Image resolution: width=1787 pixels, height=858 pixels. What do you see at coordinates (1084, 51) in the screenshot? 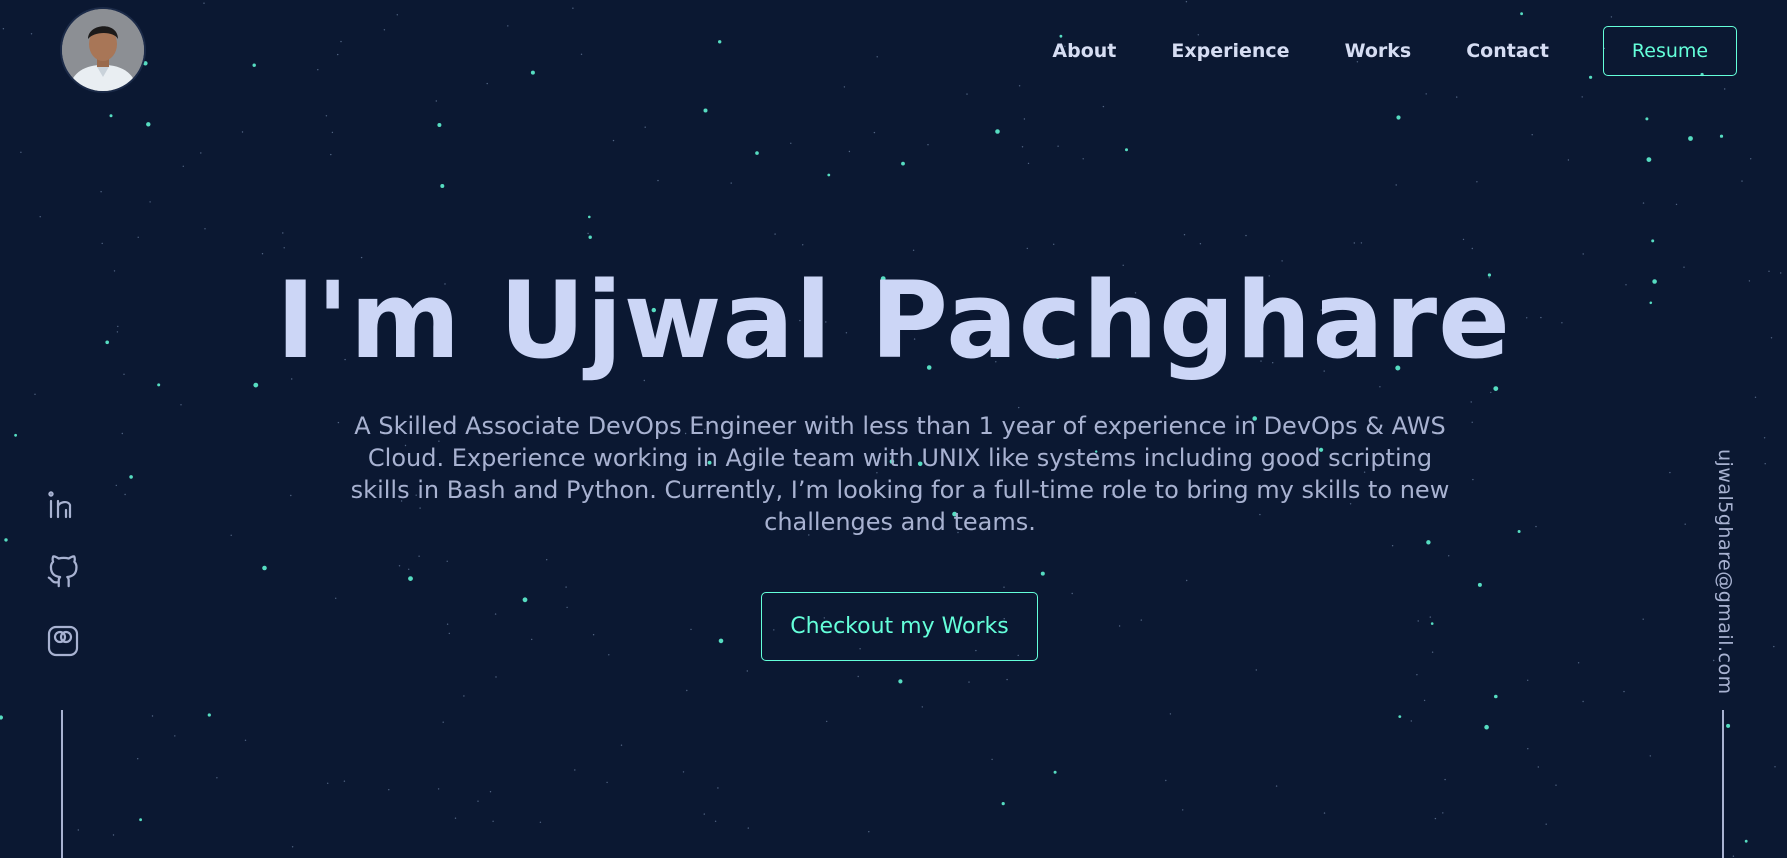
I see `nav-about-link: About` at bounding box center [1084, 51].